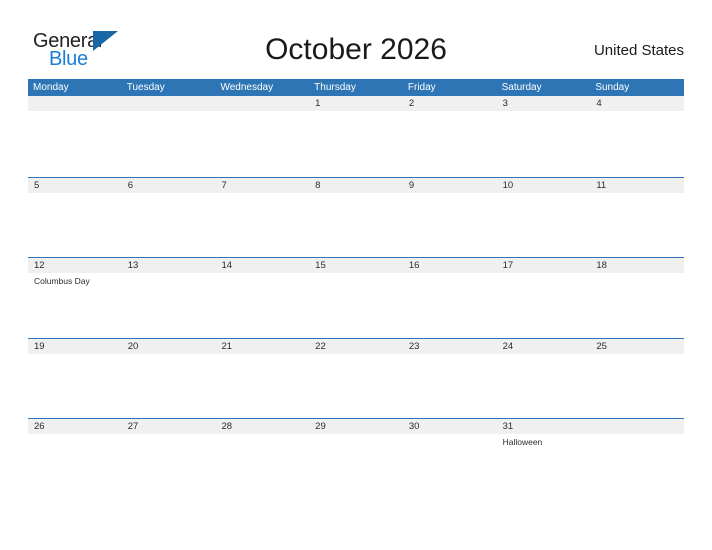  I want to click on page-title: October 2026, so click(356, 49).